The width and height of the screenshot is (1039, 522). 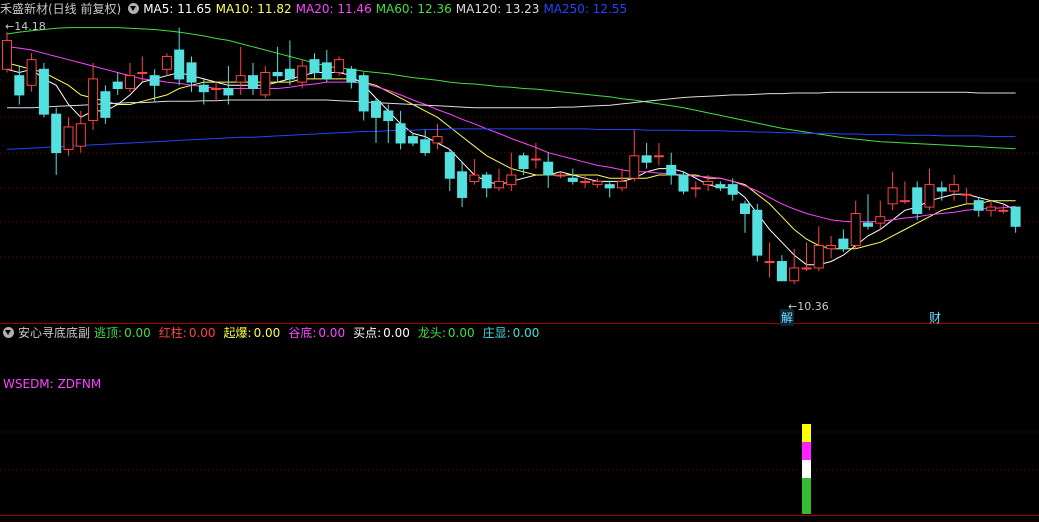 What do you see at coordinates (511, 139) in the screenshot?
I see `ma-line-ma250` at bounding box center [511, 139].